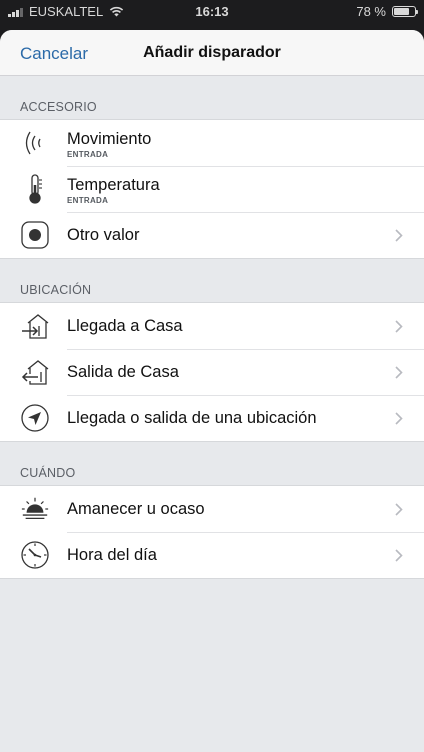 The width and height of the screenshot is (424, 752). Describe the element at coordinates (103, 235) in the screenshot. I see `trigger-other-value-label: Otro valor` at that location.